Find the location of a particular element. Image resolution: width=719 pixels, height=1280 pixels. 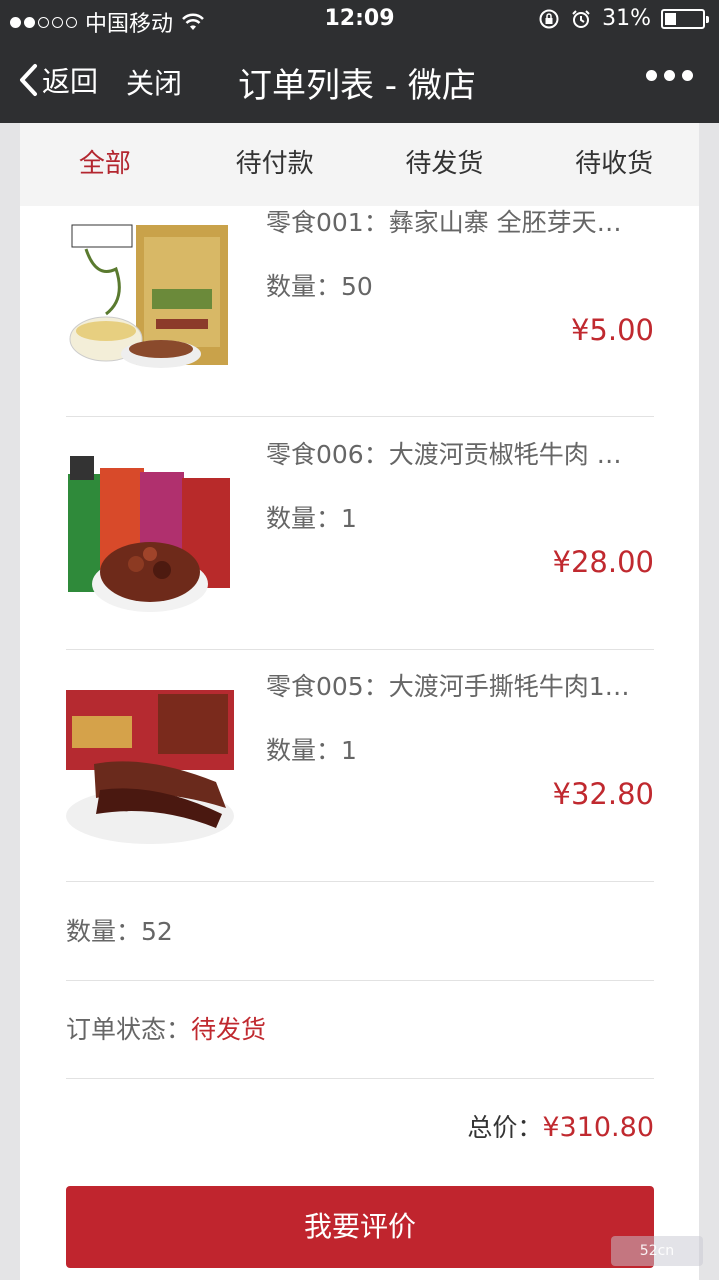

battery-icon is located at coordinates (685, 18).